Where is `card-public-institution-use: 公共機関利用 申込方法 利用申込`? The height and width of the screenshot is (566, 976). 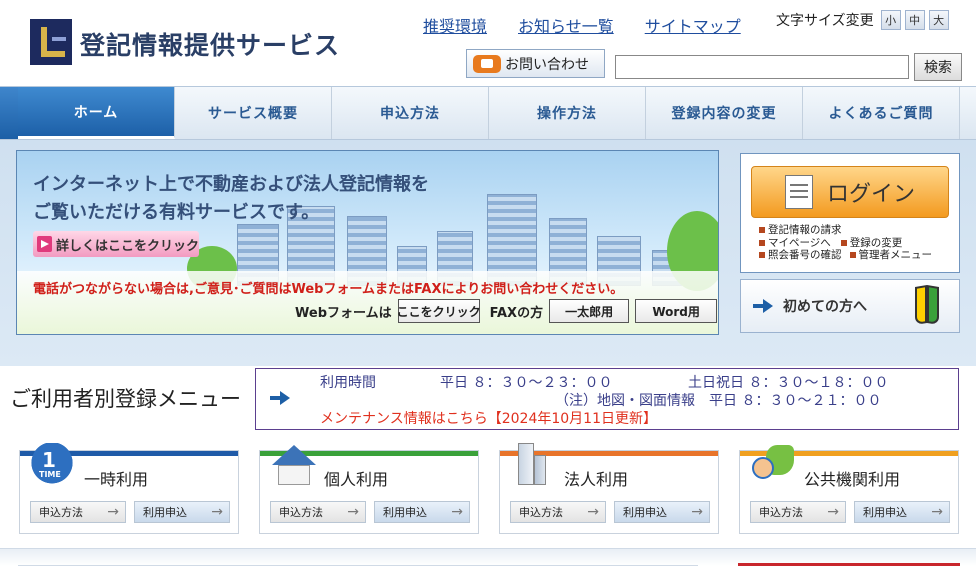 card-public-institution-use: 公共機関利用 申込方法 利用申込 is located at coordinates (849, 489).